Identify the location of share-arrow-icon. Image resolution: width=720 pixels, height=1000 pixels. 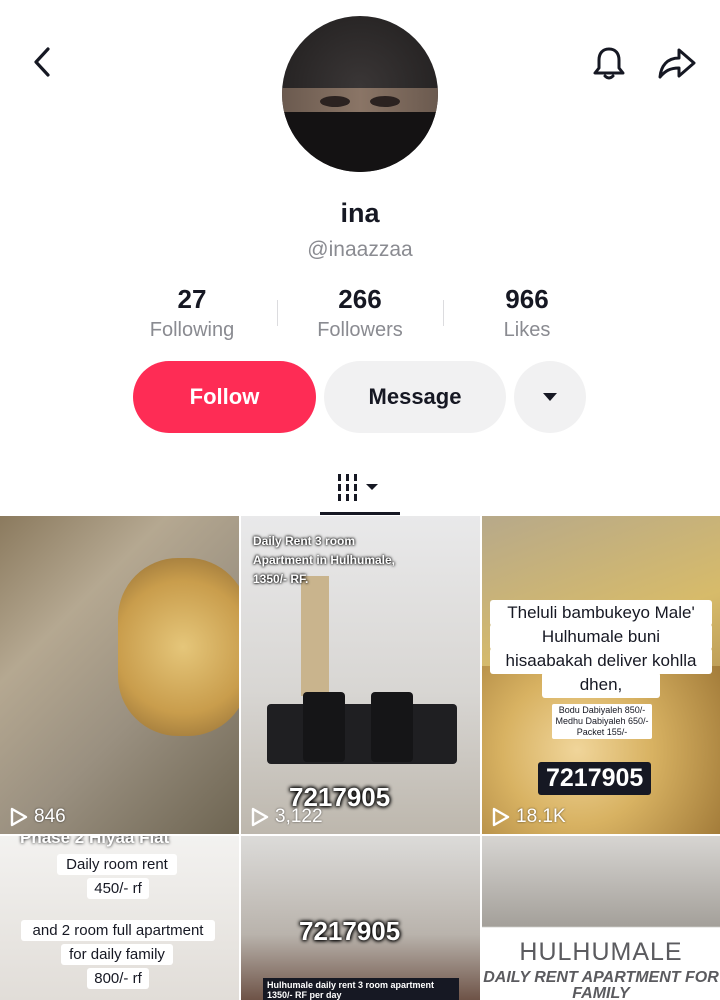
(677, 63).